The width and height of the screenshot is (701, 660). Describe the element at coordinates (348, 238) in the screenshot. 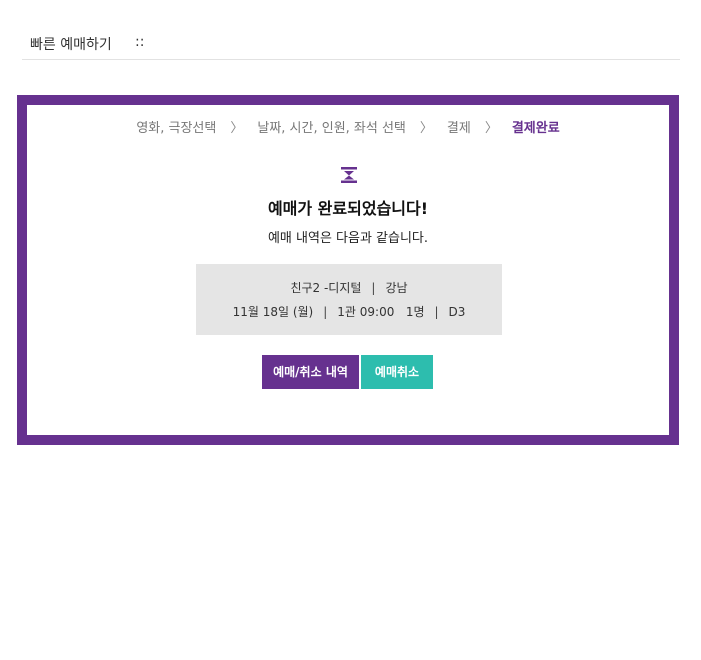

I see `booking-complete-subtitle: 예매 내역은 다음과 같습니다.` at that location.